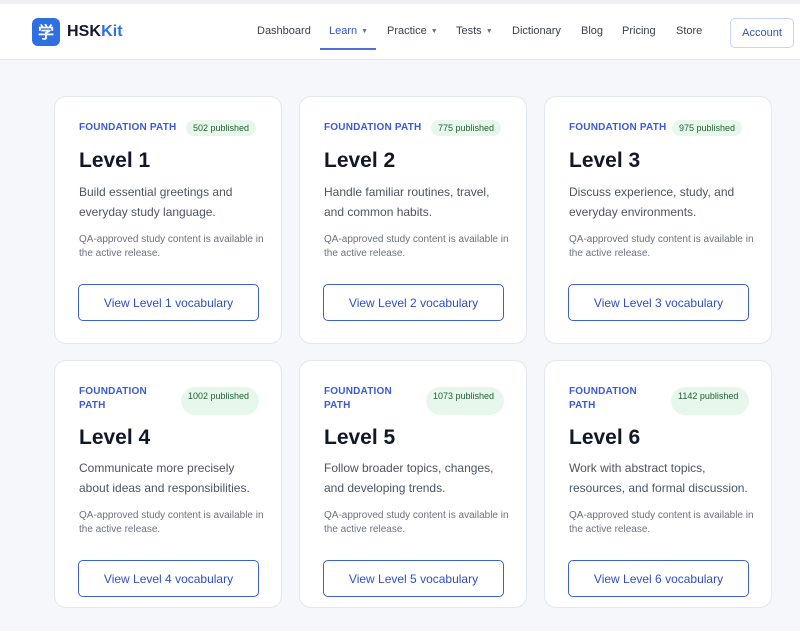 The width and height of the screenshot is (800, 631). I want to click on level-title: Level 6, so click(605, 437).